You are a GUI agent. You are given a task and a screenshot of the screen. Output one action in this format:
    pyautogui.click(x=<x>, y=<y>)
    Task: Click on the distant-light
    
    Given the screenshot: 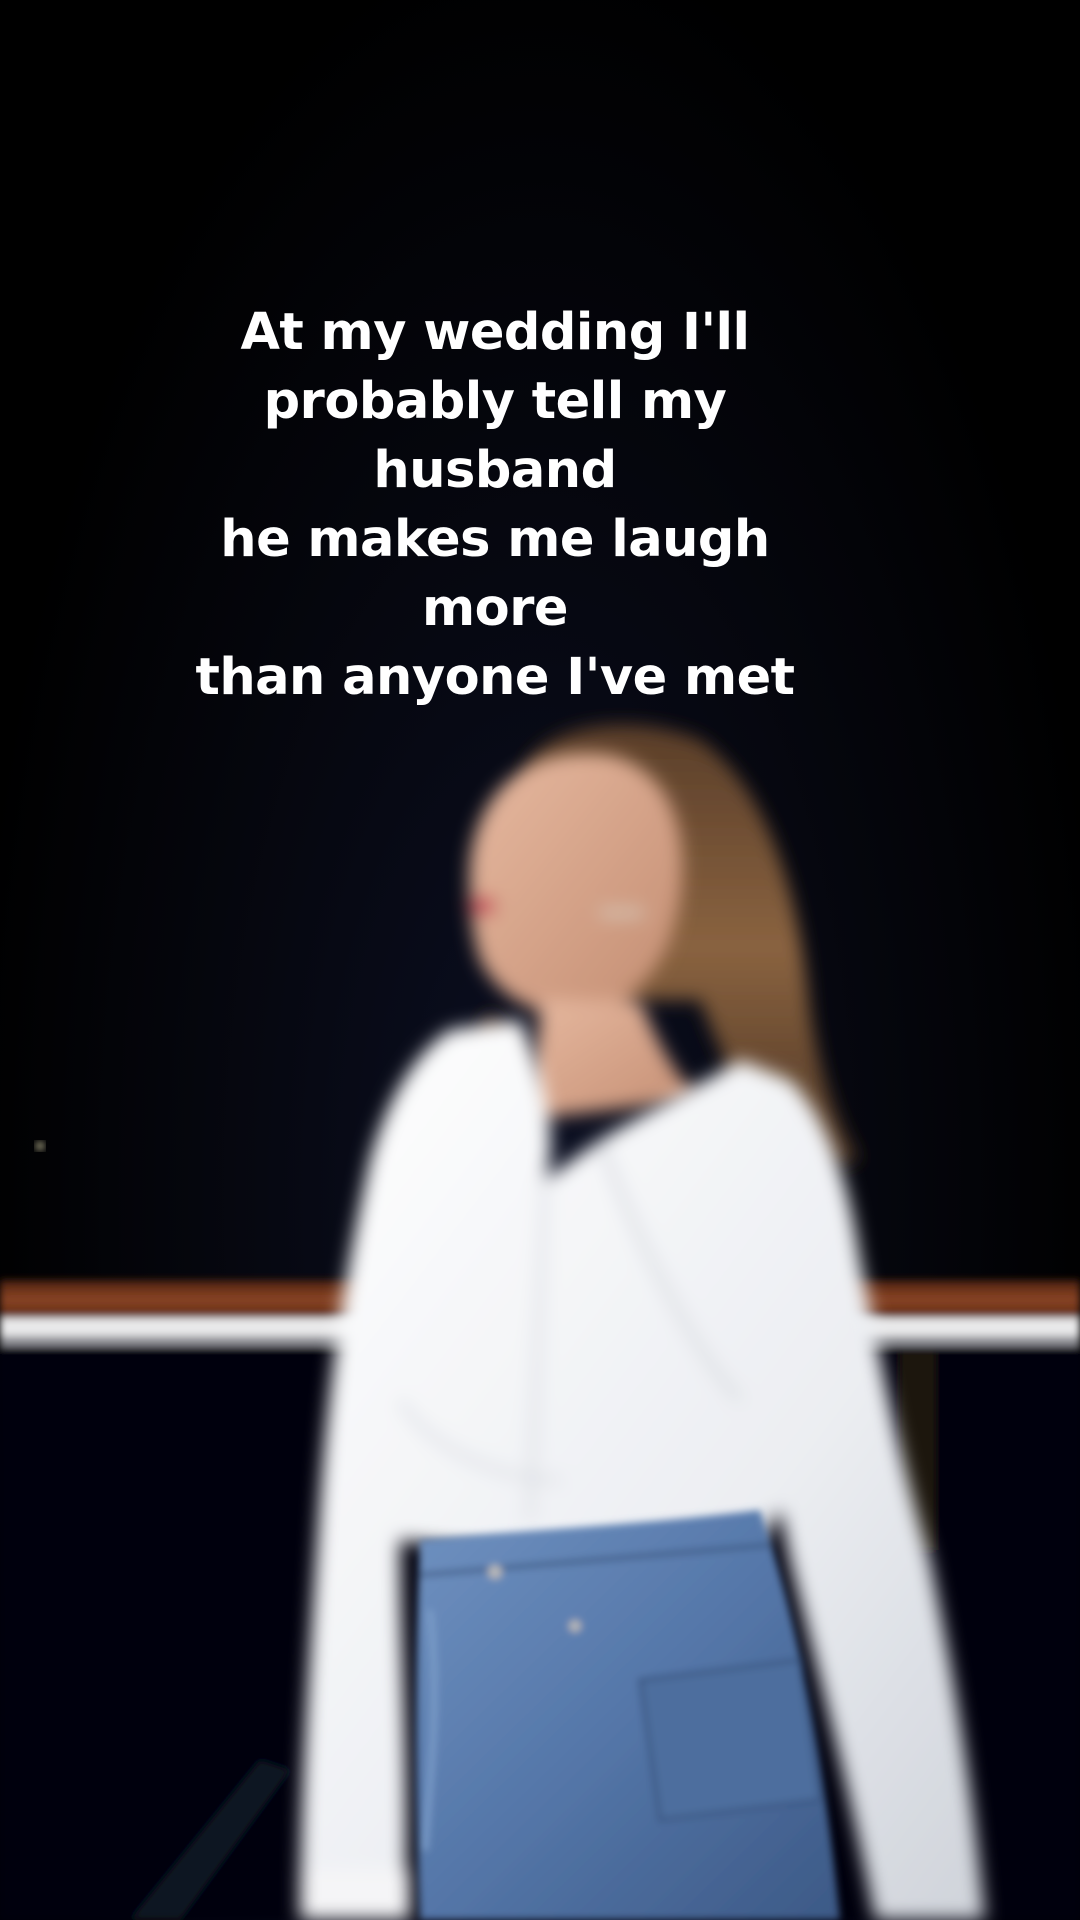 What is the action you would take?
    pyautogui.click(x=40, y=1146)
    